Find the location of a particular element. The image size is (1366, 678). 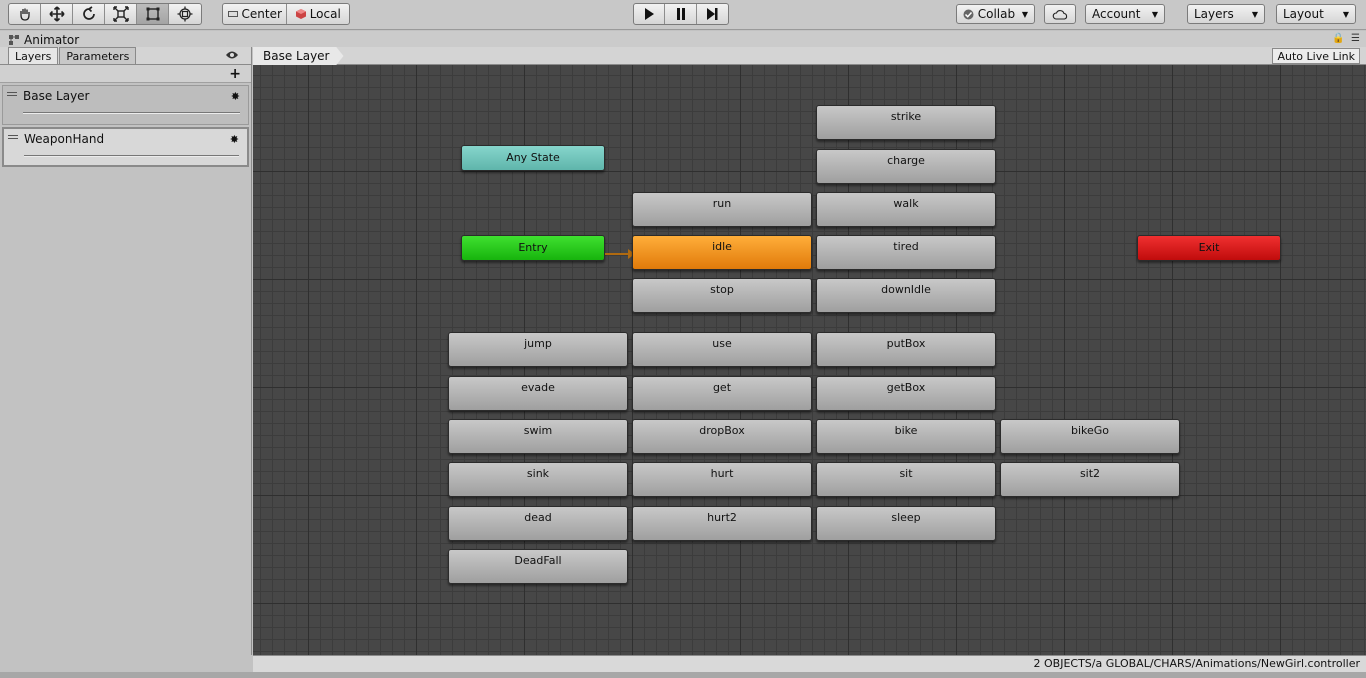

state-node-run: run is located at coordinates (722, 209).